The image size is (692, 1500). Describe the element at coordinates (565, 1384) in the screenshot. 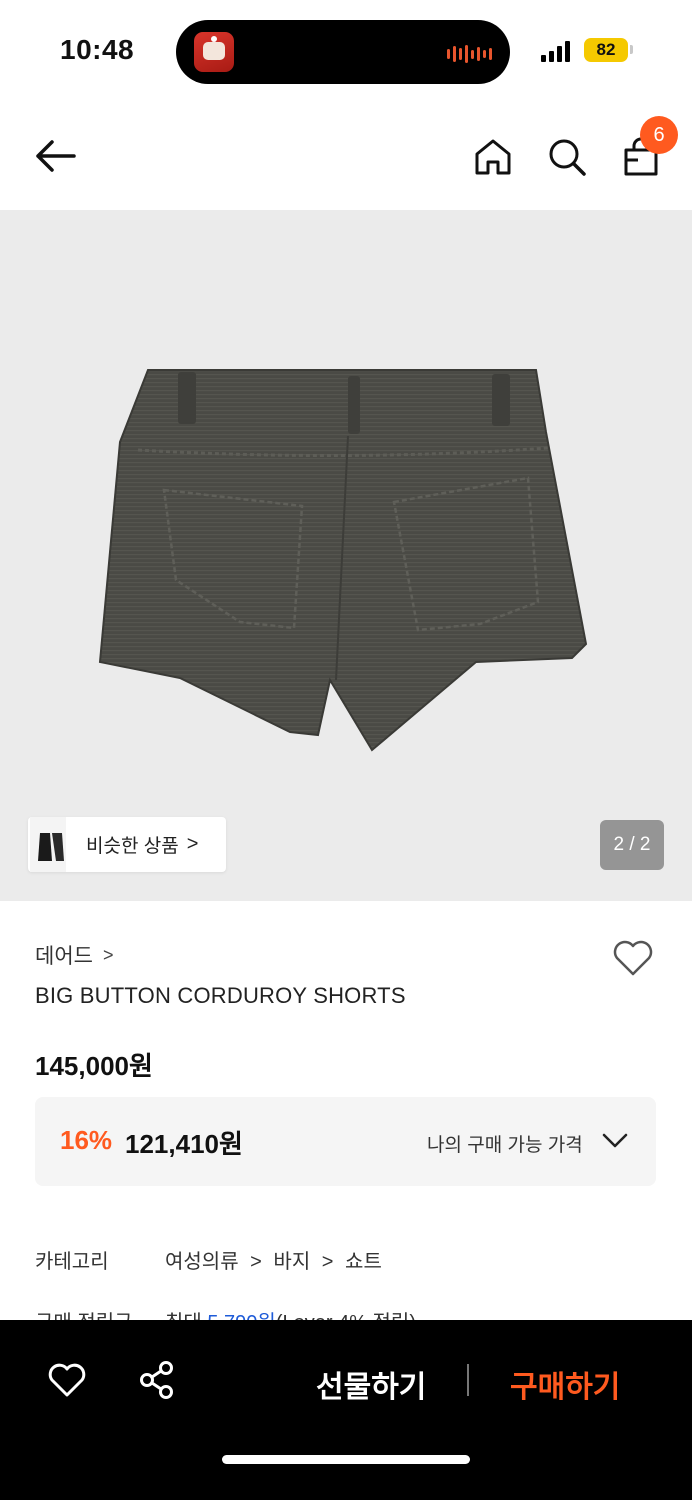

I see `buy-button: 구매하기` at that location.